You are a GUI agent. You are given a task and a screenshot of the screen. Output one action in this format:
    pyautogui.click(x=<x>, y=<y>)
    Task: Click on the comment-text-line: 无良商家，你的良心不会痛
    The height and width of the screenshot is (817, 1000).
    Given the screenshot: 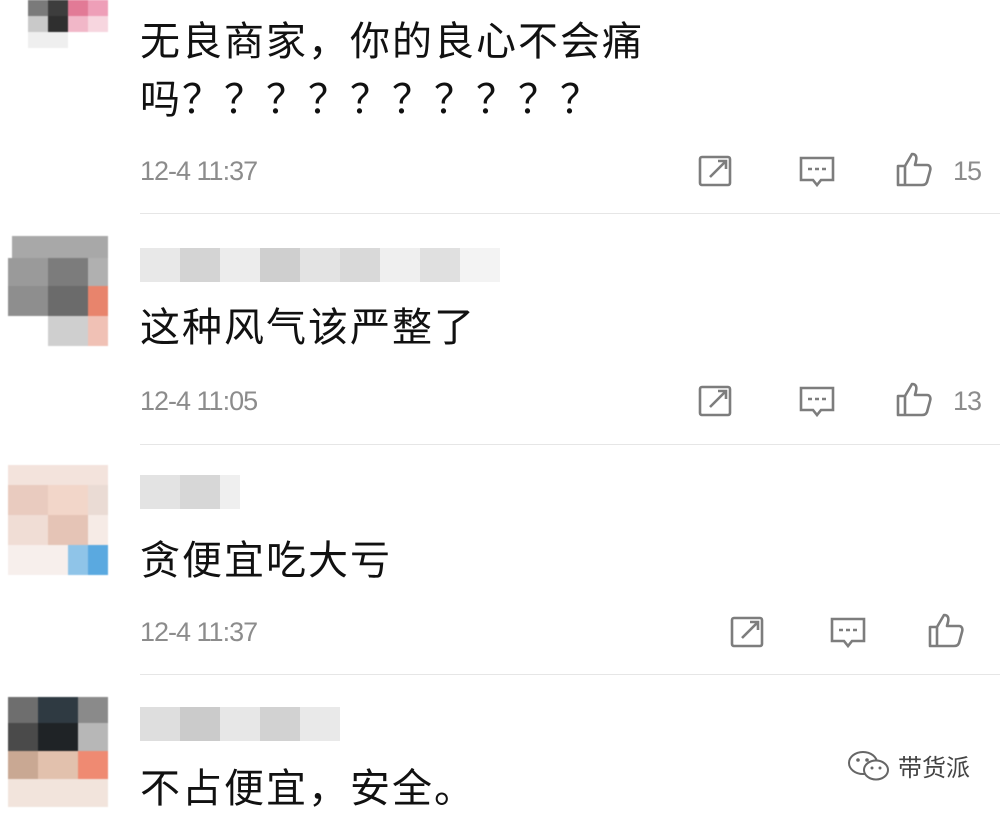 What is the action you would take?
    pyautogui.click(x=392, y=42)
    